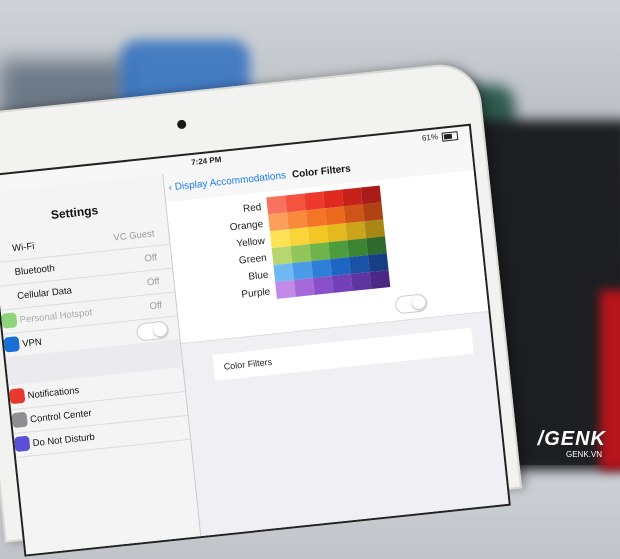  Describe the element at coordinates (246, 226) in the screenshot. I see `color-label: Orange` at that location.